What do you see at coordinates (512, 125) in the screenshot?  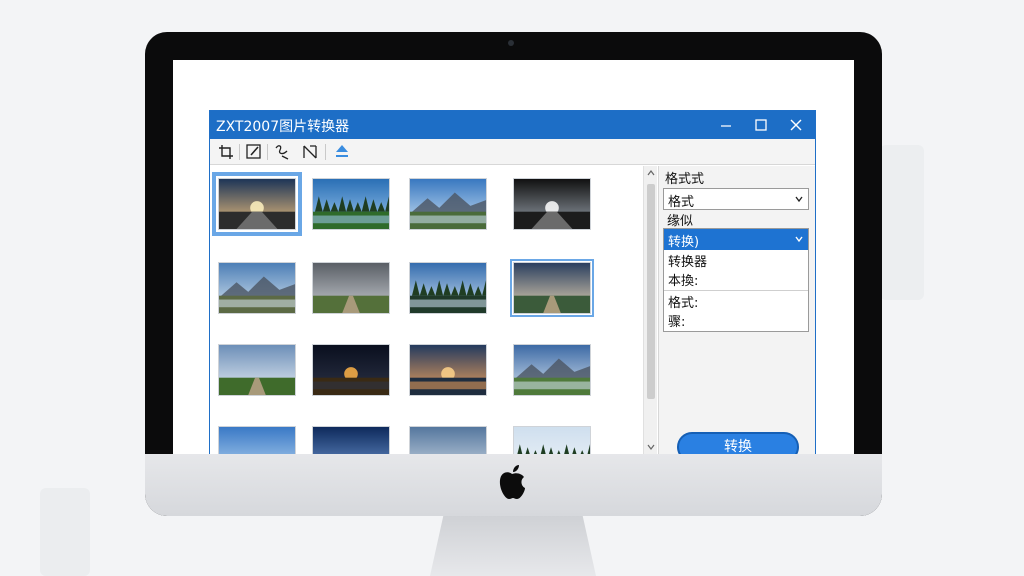 I see `title-bar: ZXT2007图片转换器` at bounding box center [512, 125].